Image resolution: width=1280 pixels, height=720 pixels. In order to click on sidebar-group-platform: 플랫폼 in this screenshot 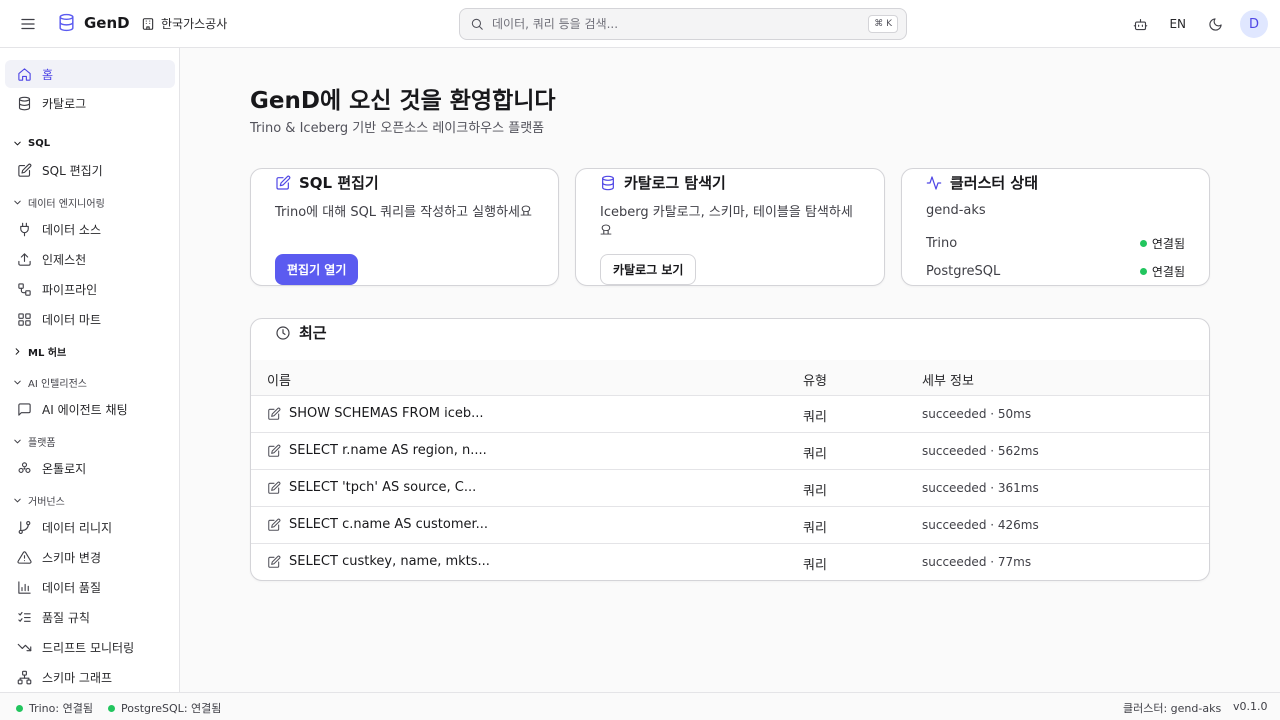, I will do `click(34, 441)`.